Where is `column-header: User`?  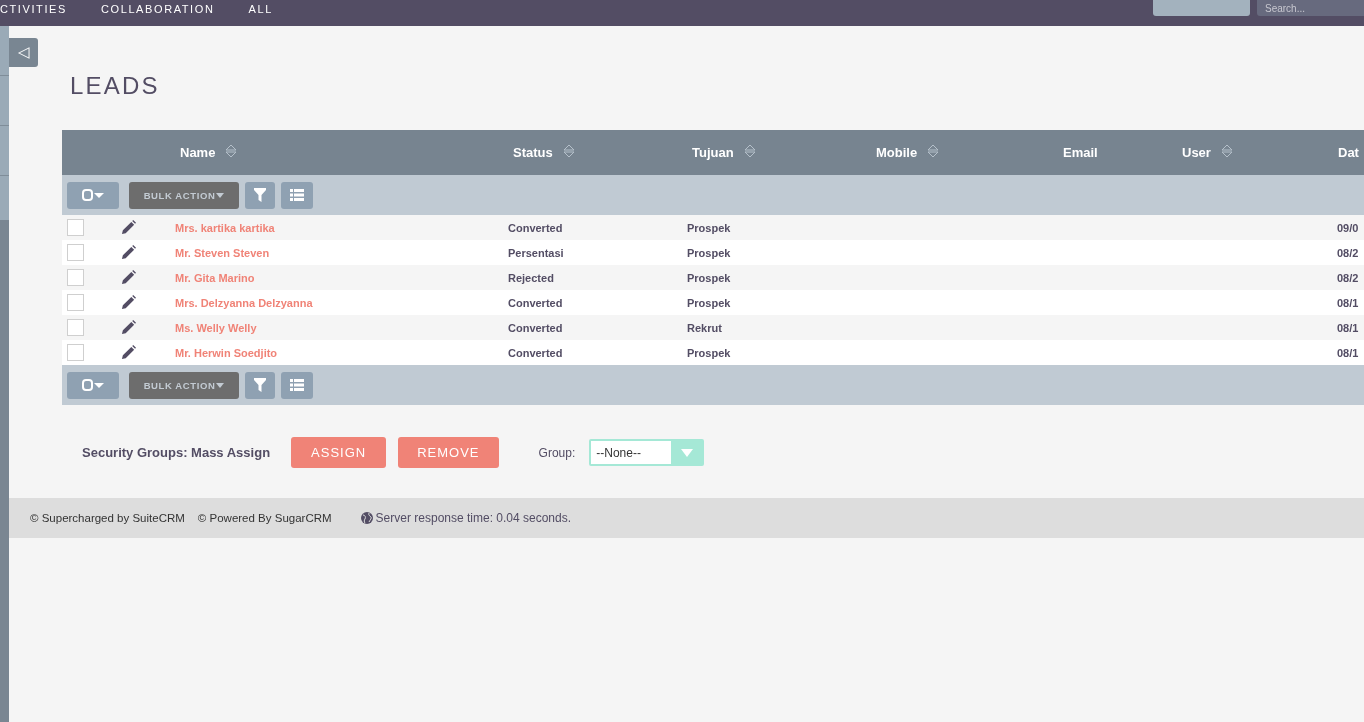 column-header: User is located at coordinates (1196, 152).